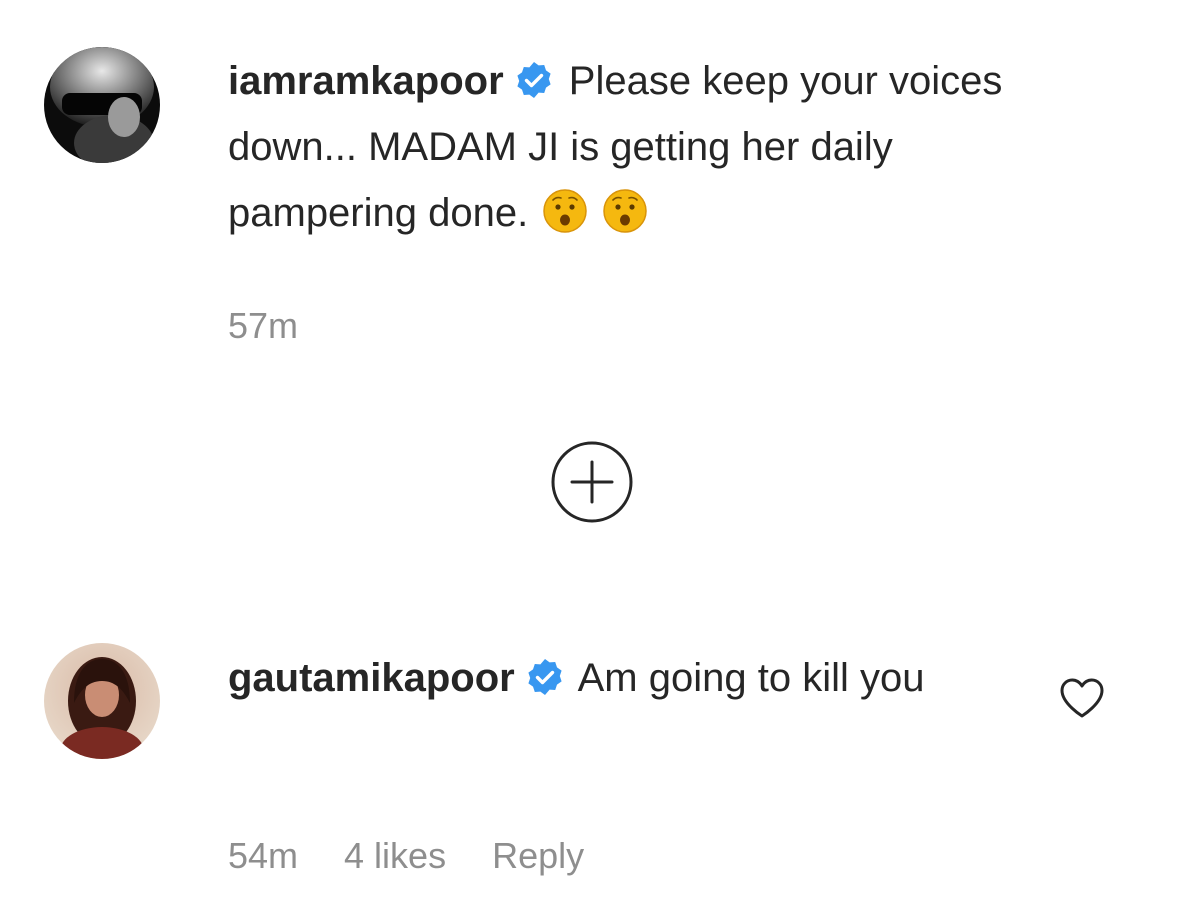 The width and height of the screenshot is (1200, 900). I want to click on comment-meta: 57m, so click(263, 326).